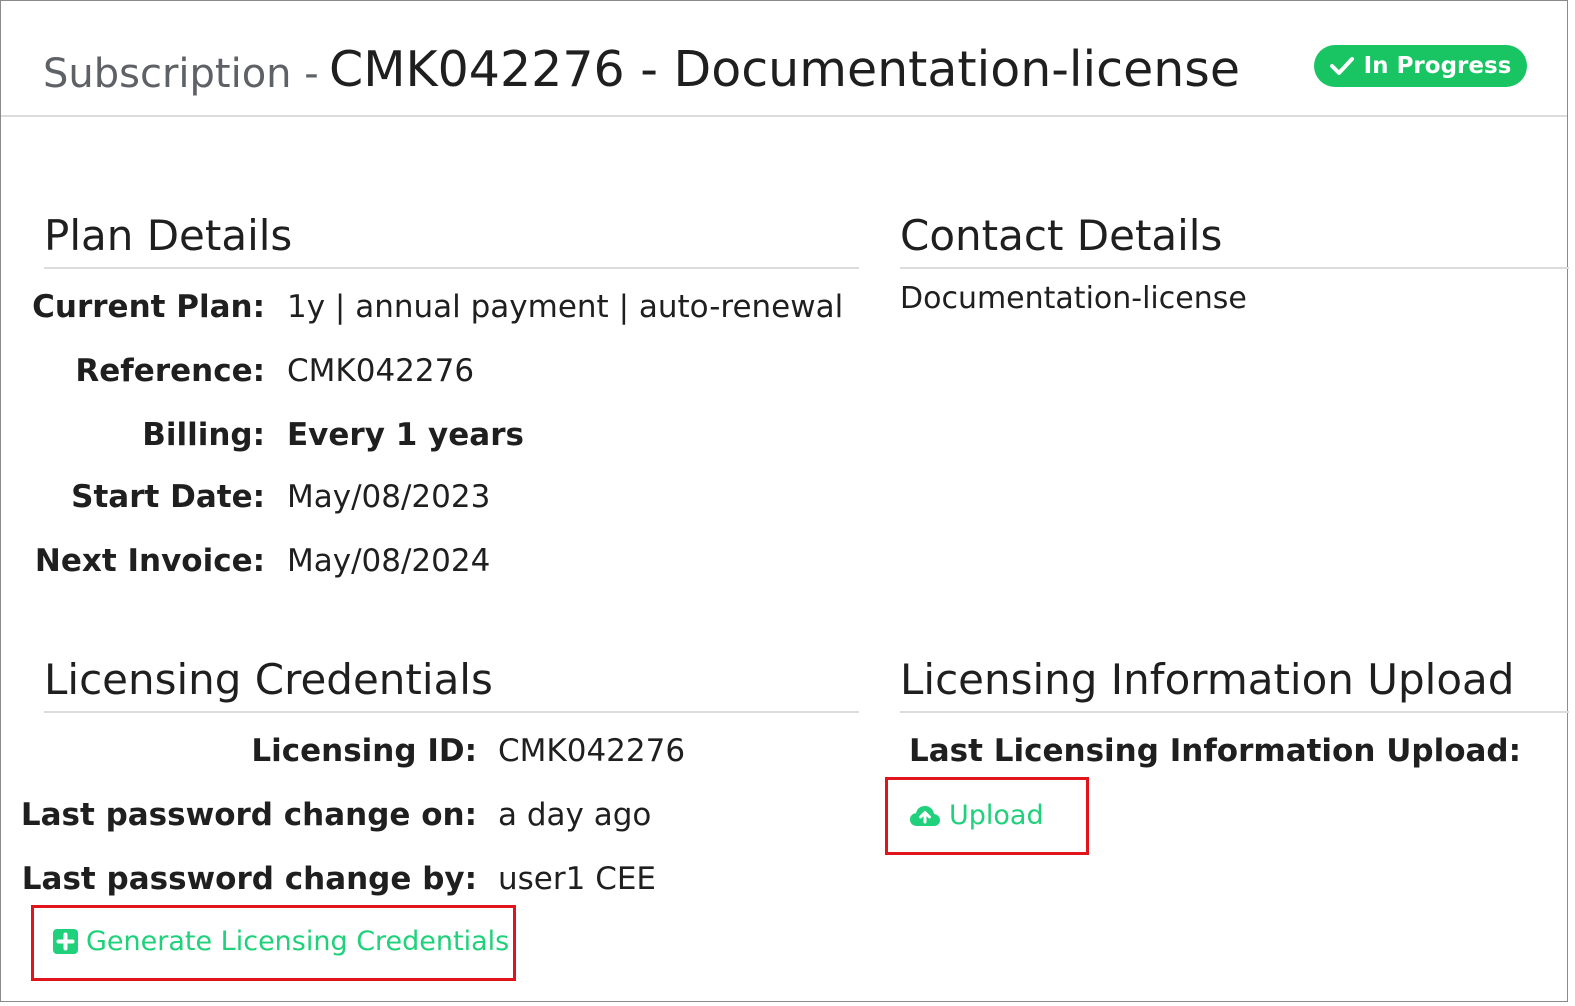 The width and height of the screenshot is (1575, 1006). What do you see at coordinates (1061, 235) in the screenshot?
I see `contact-details-title: Contact Details` at bounding box center [1061, 235].